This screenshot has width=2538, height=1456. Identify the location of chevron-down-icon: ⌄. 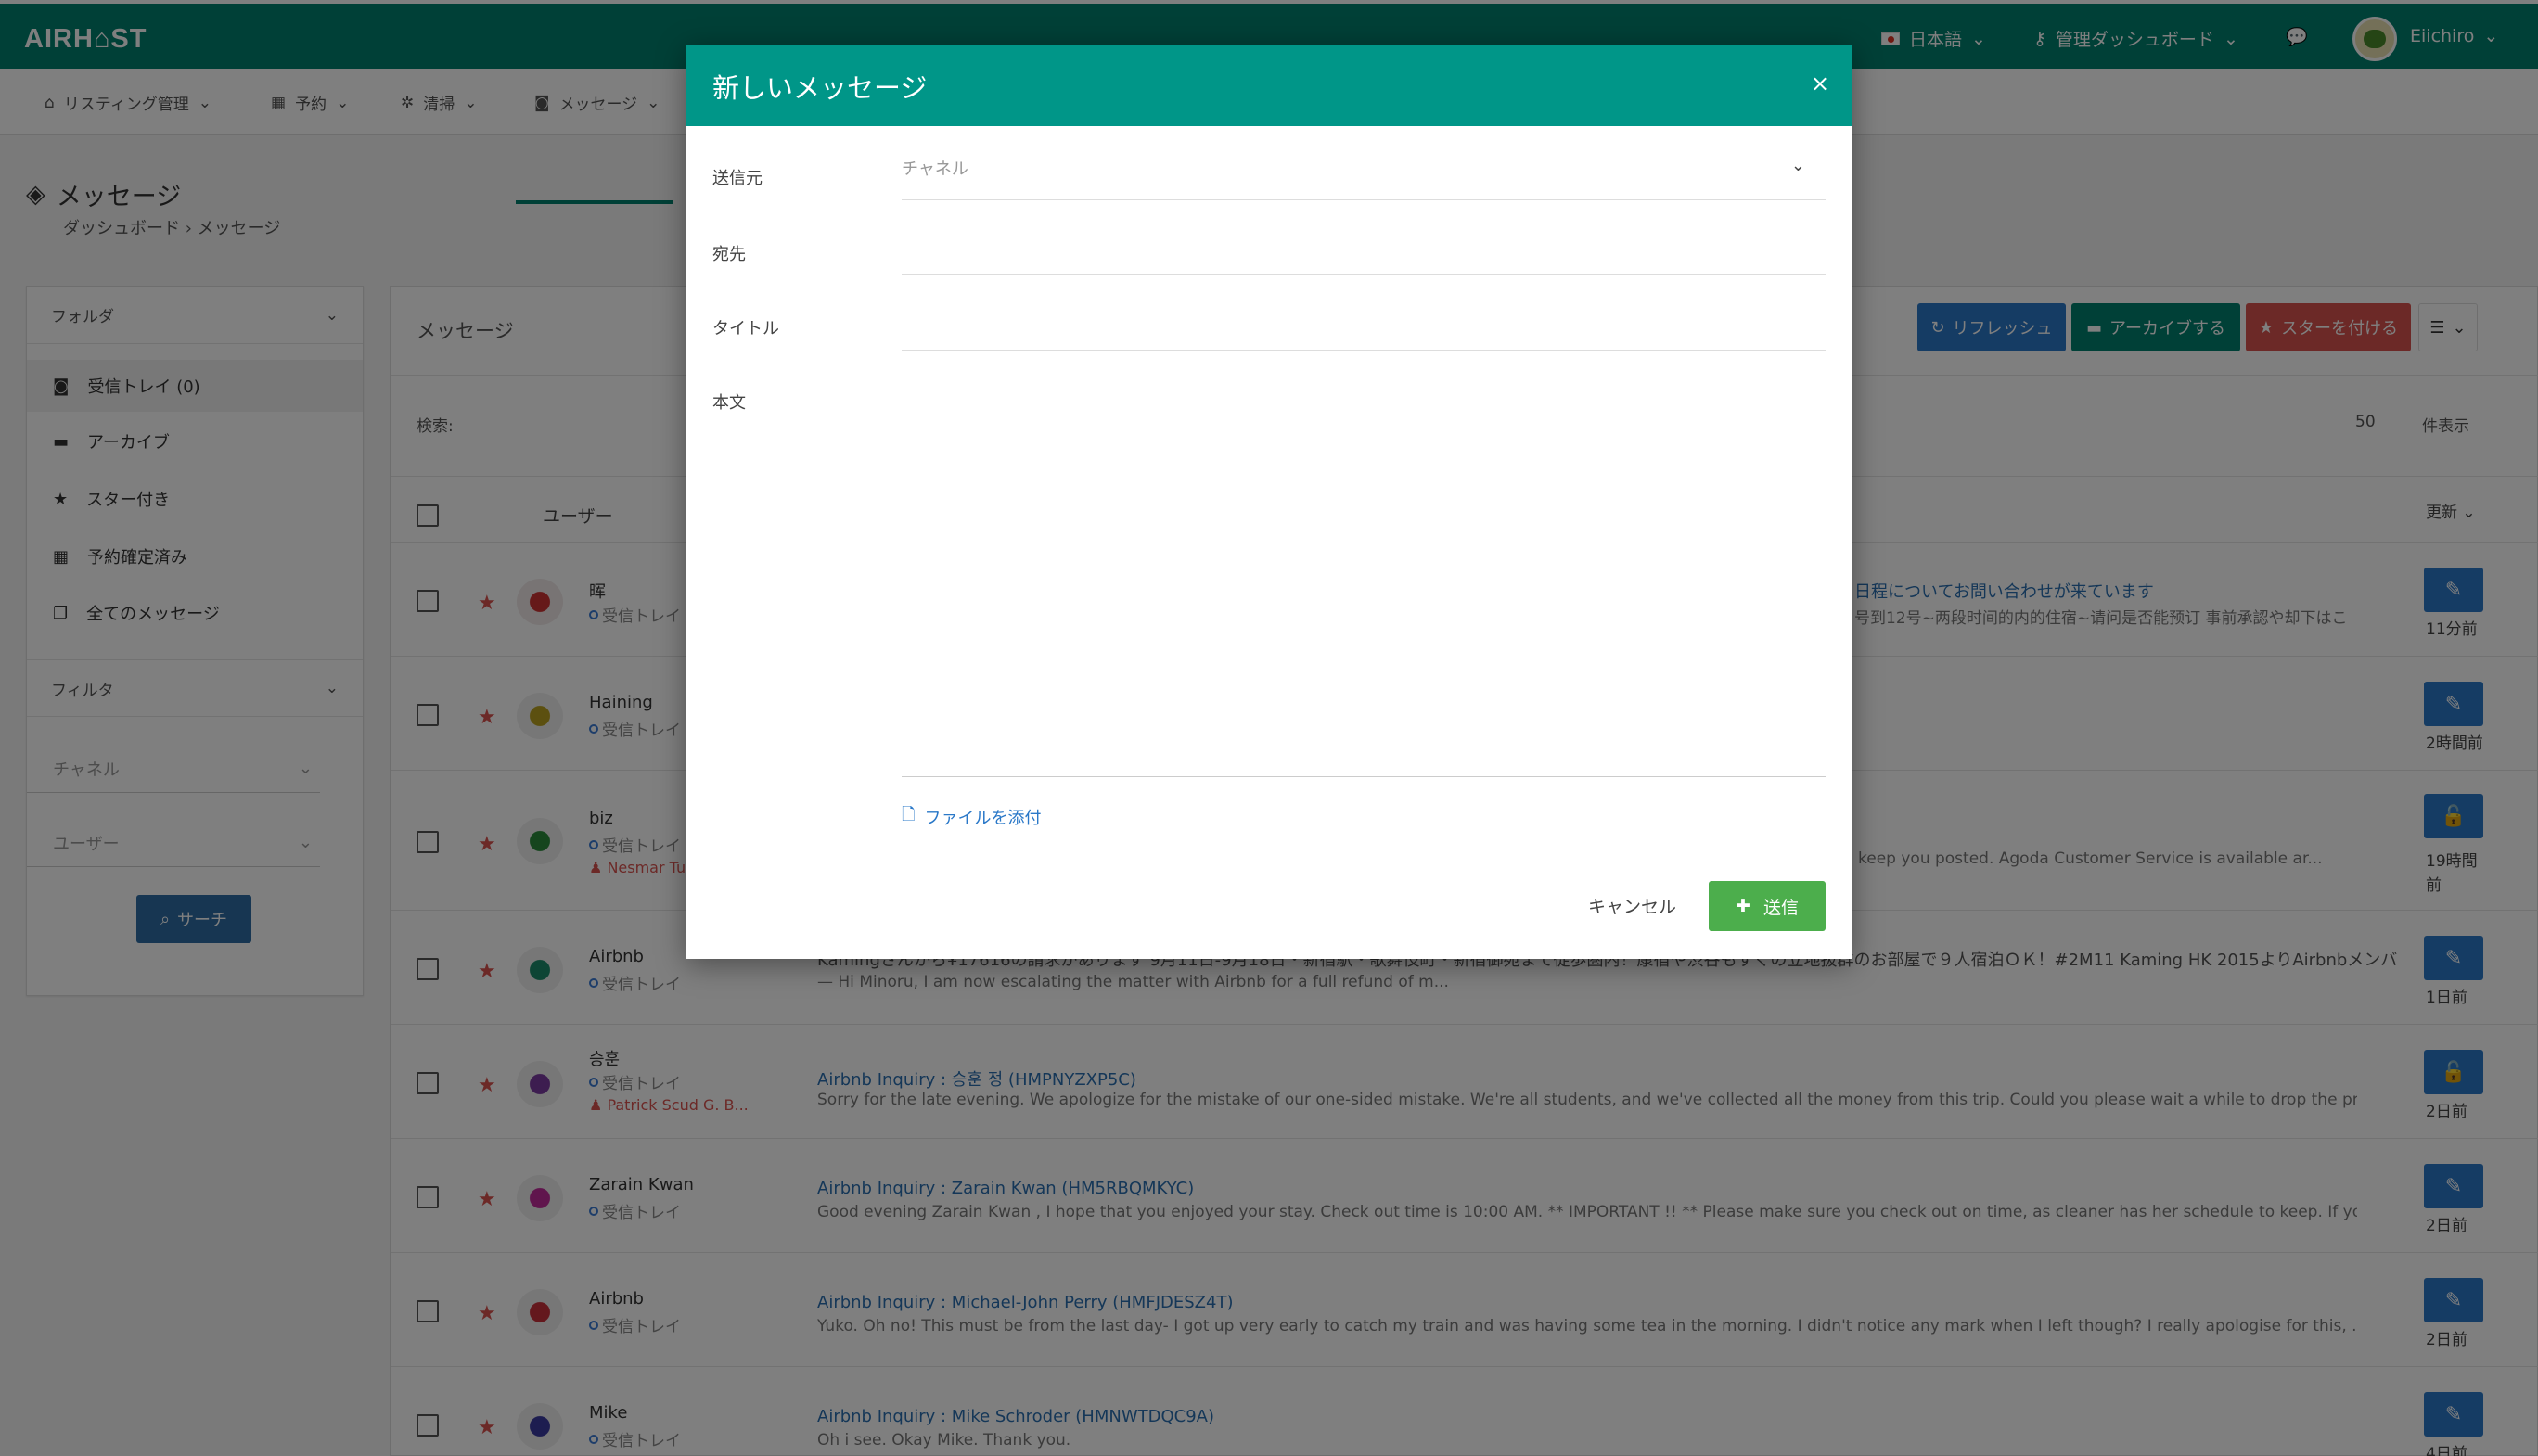
(1798, 165).